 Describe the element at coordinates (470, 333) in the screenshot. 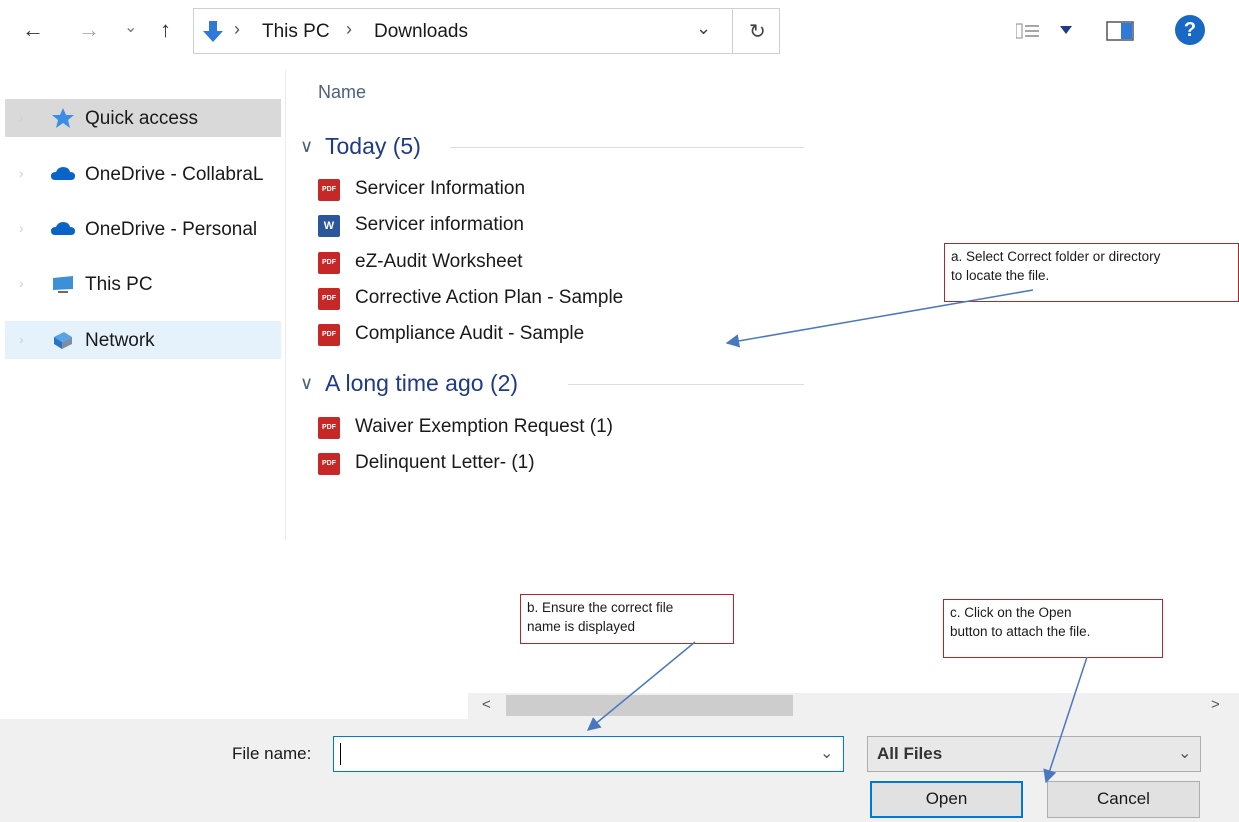

I see `file-name: Compliance Audit - Sample` at that location.